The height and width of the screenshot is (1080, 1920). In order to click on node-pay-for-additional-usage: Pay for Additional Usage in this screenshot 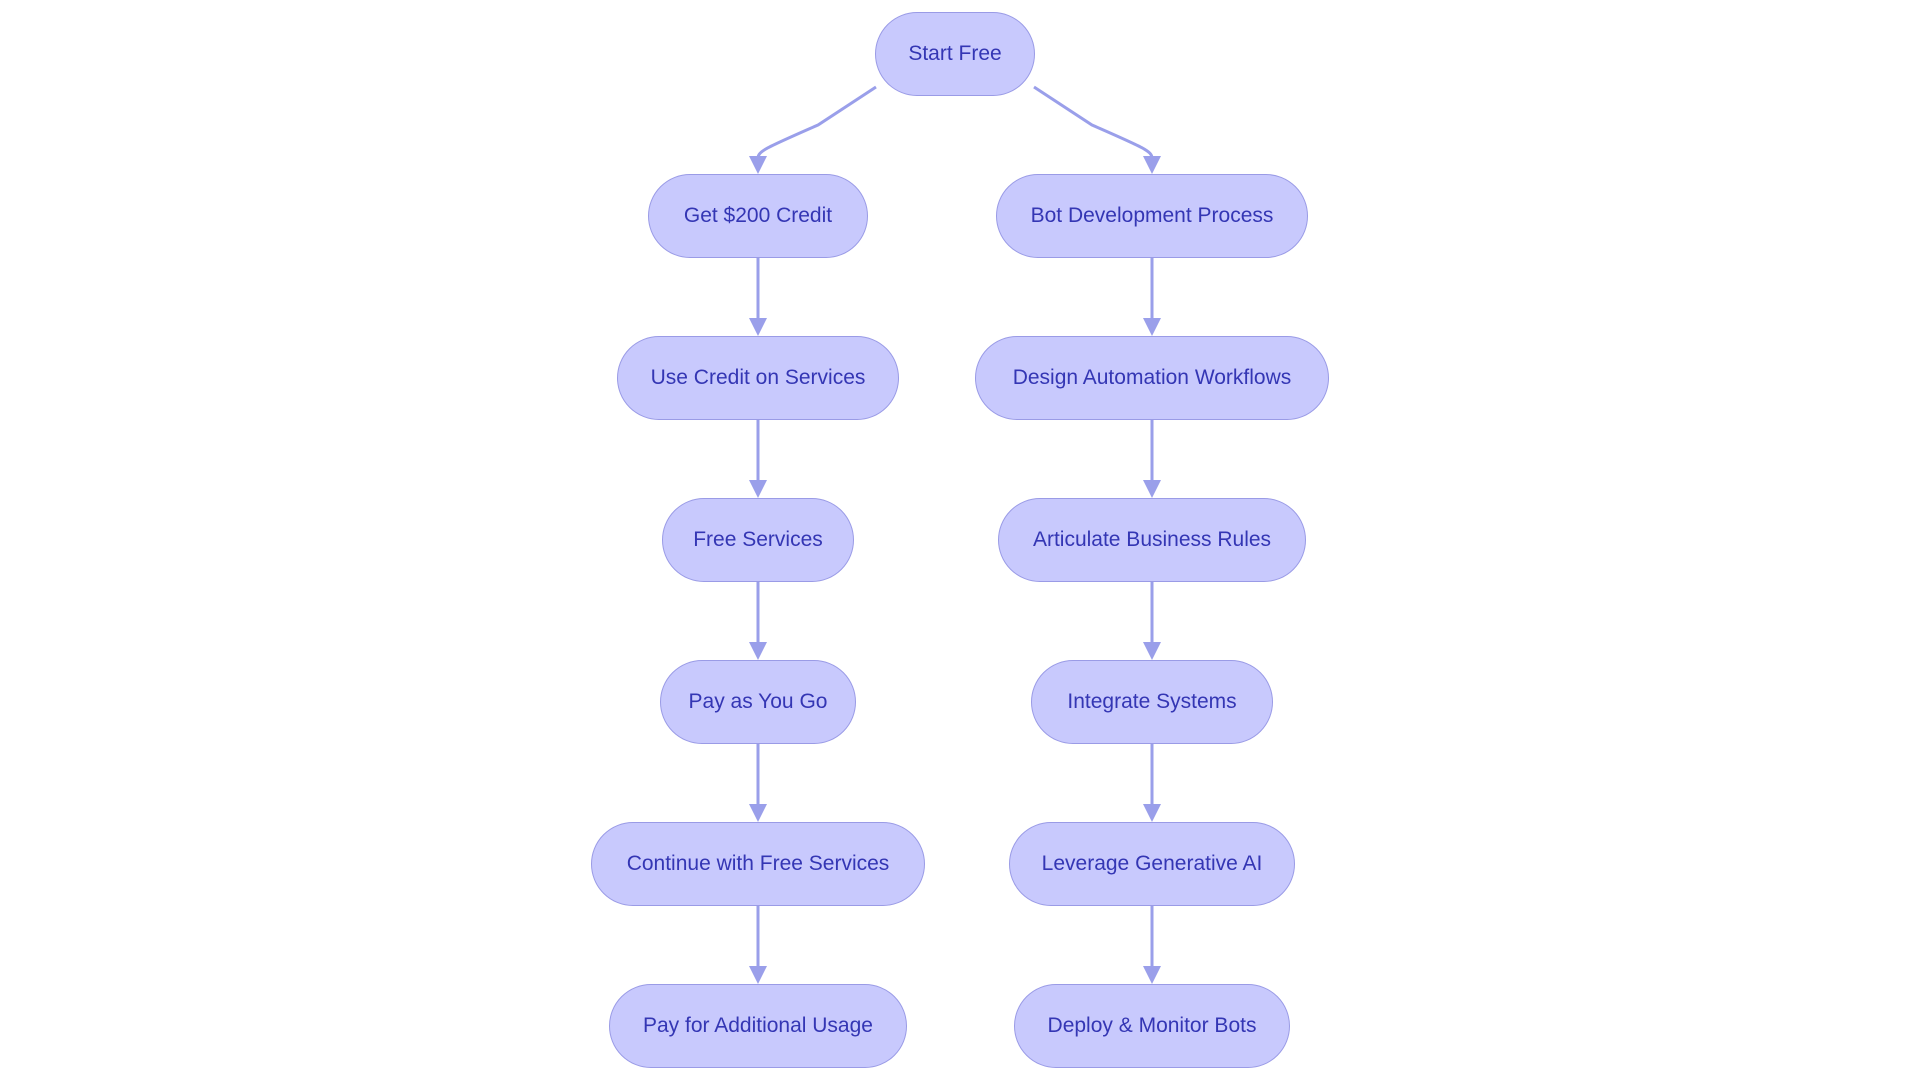, I will do `click(758, 1026)`.